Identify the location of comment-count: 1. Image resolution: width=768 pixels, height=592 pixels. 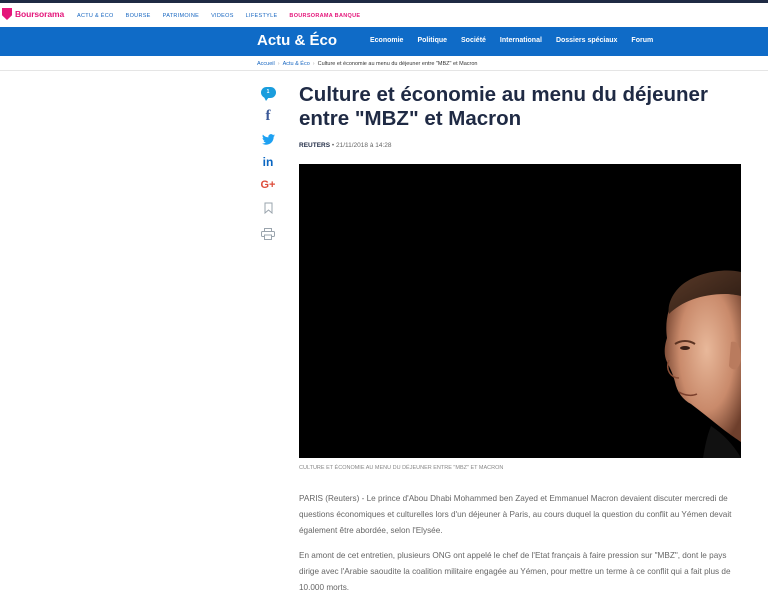
(268, 92).